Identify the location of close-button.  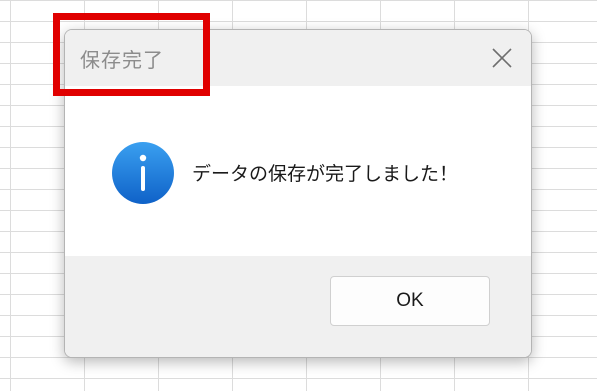
(502, 58).